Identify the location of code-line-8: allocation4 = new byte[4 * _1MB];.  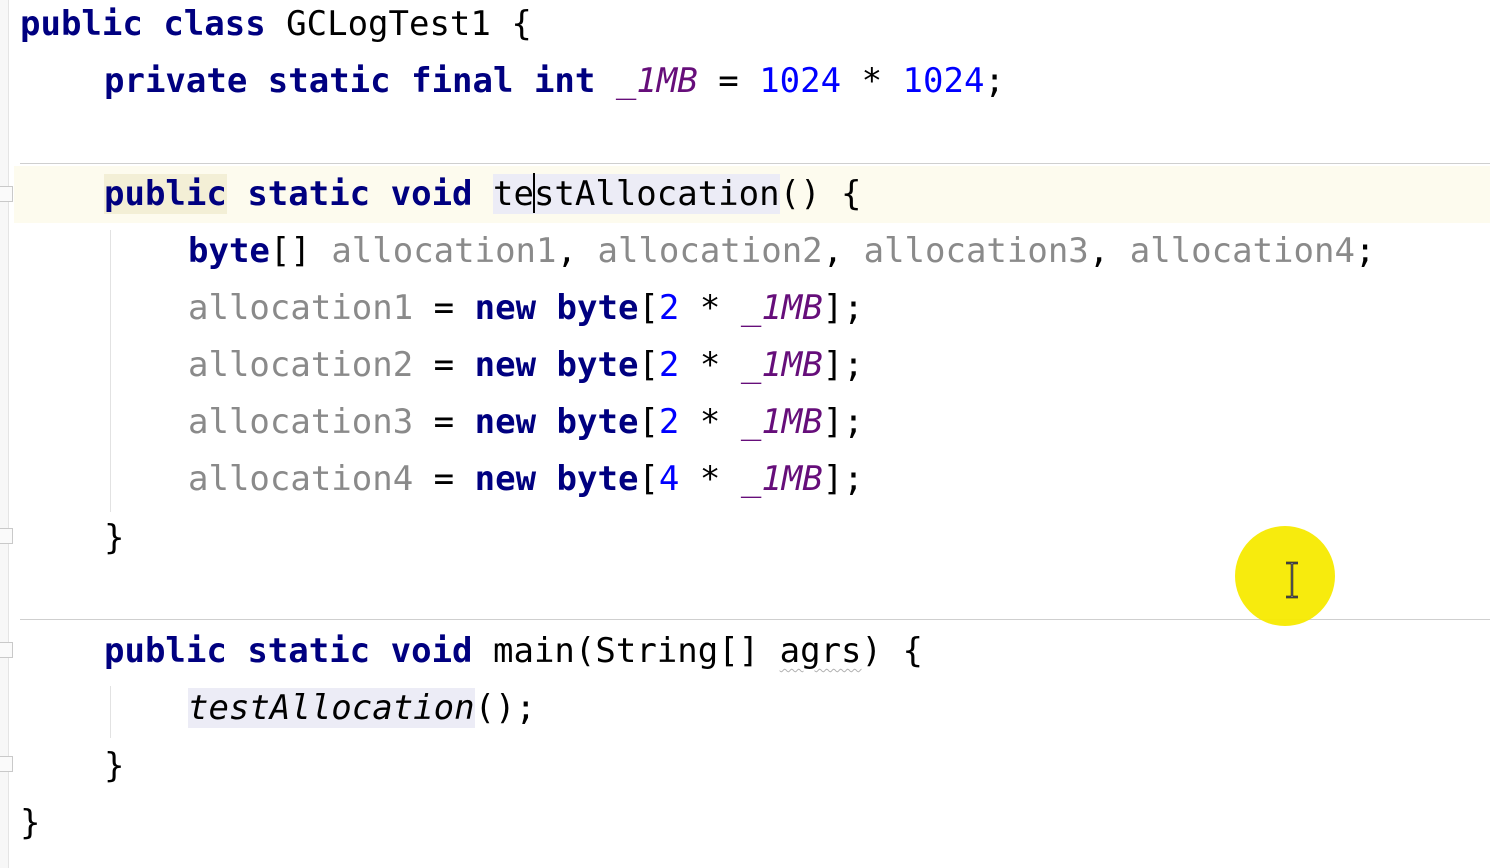
(526, 479).